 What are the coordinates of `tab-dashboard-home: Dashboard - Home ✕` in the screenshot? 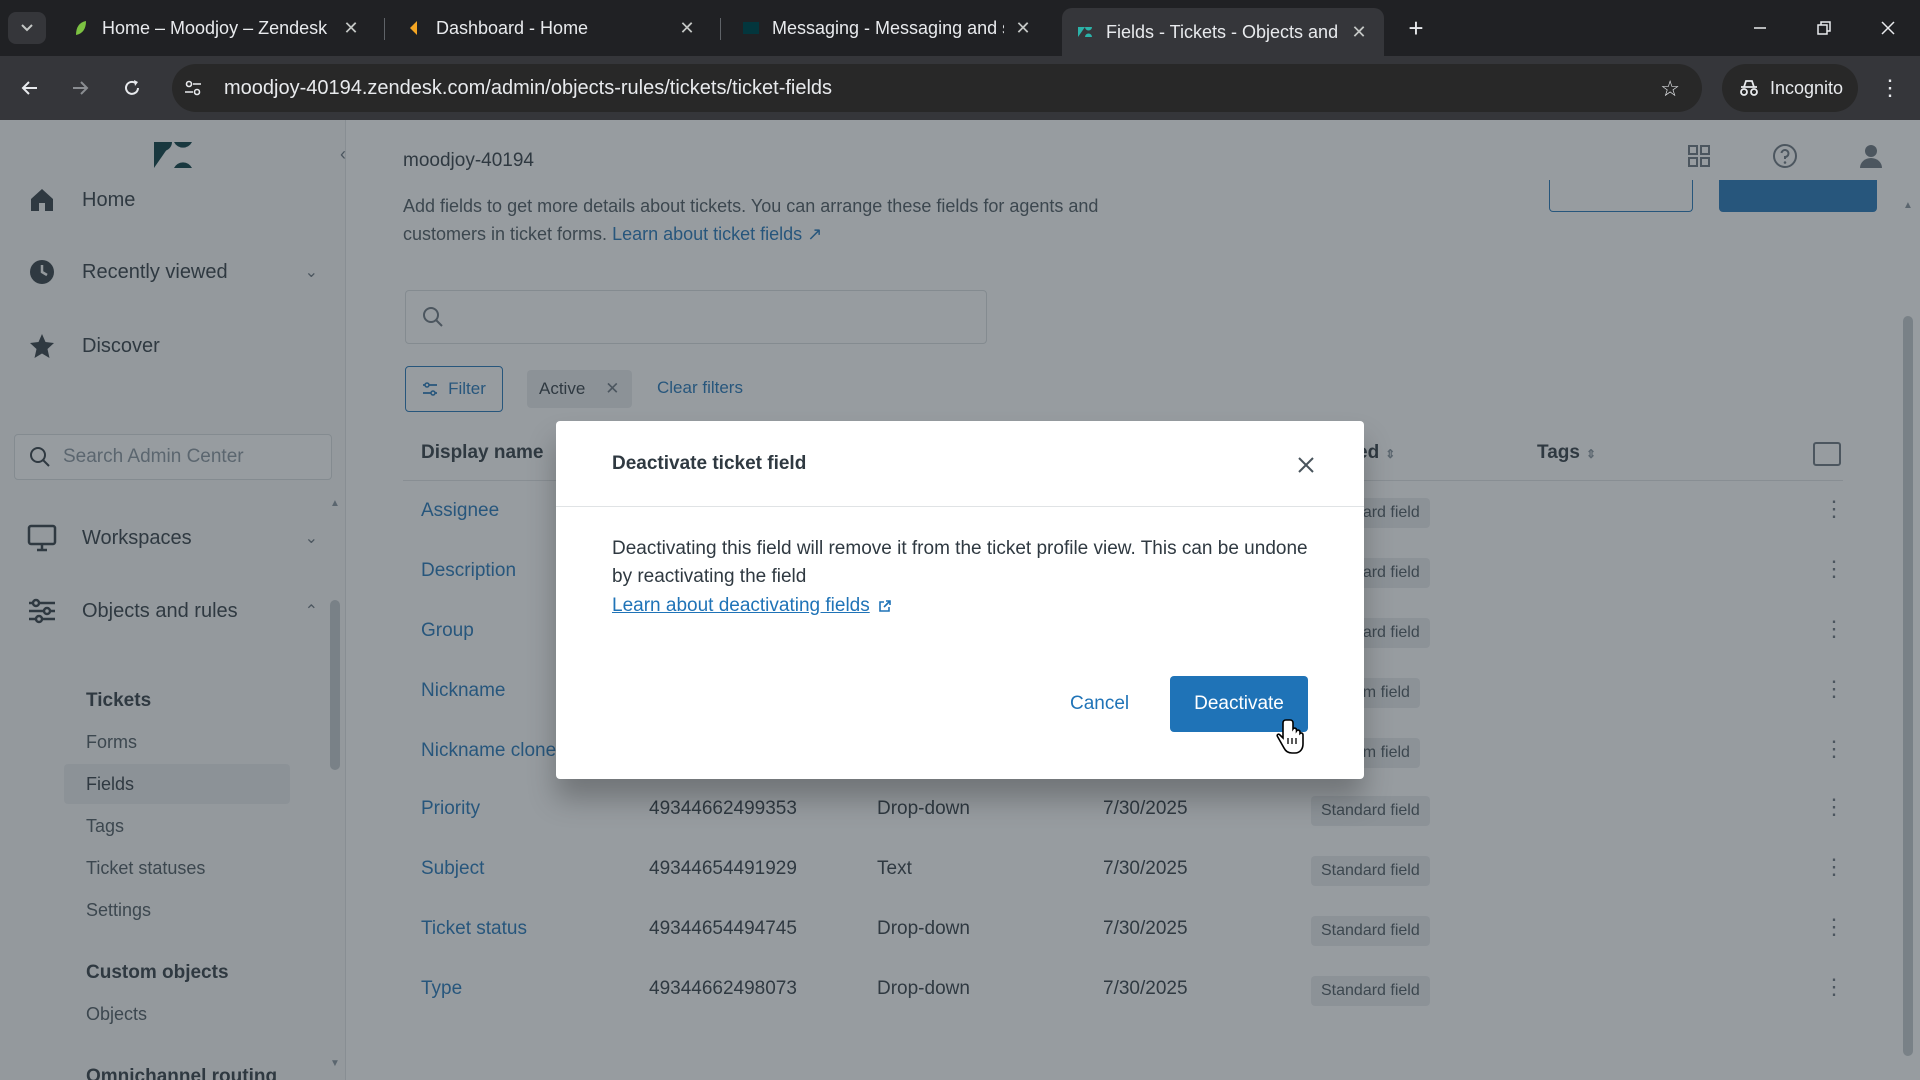 It's located at (552, 28).